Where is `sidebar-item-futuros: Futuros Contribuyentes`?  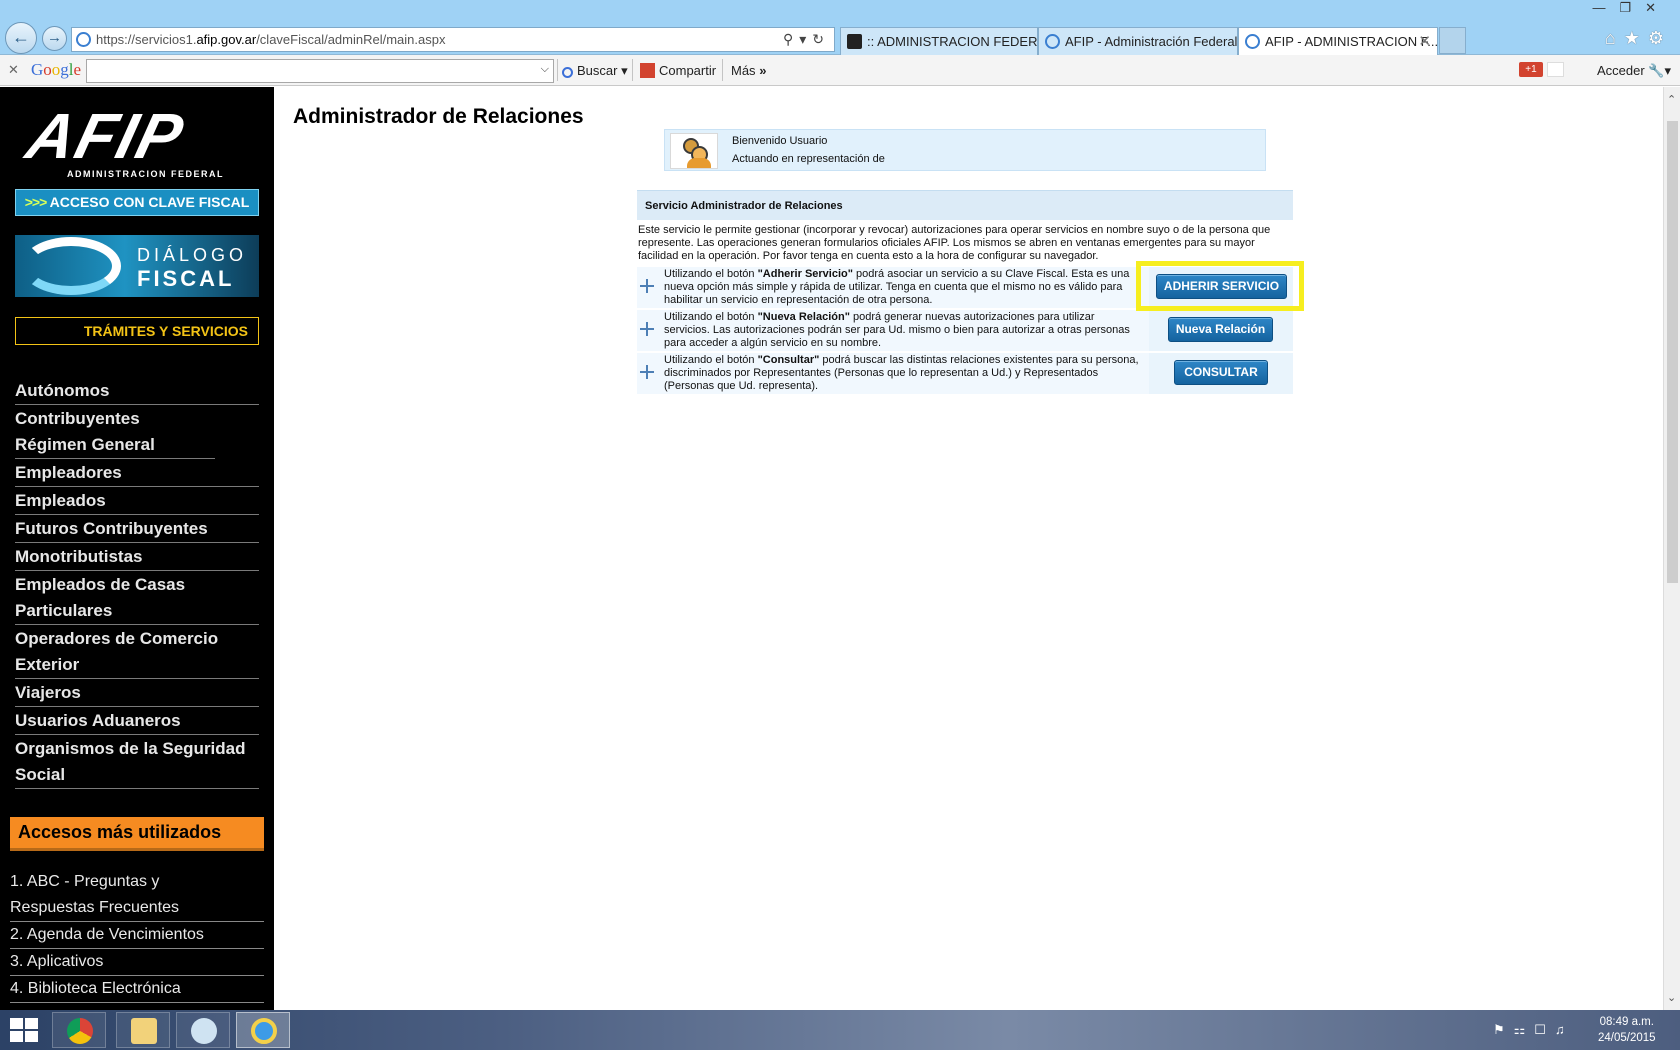 sidebar-item-futuros: Futuros Contribuyentes is located at coordinates (137, 529).